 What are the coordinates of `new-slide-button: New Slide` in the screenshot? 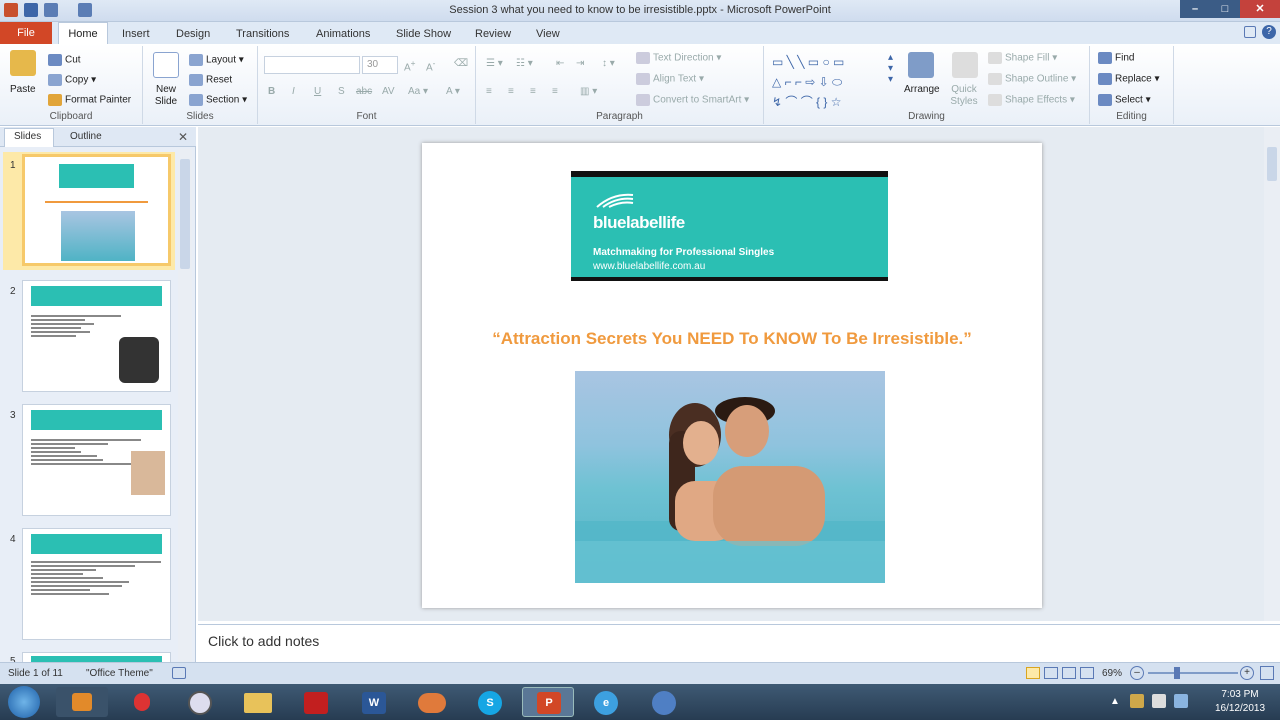 It's located at (166, 96).